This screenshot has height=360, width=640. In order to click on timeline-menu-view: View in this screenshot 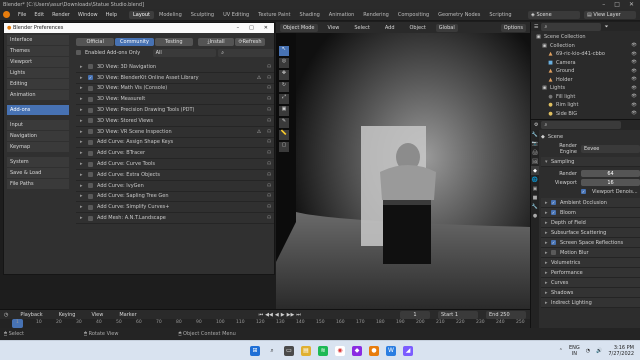, I will do `click(97, 315)`.